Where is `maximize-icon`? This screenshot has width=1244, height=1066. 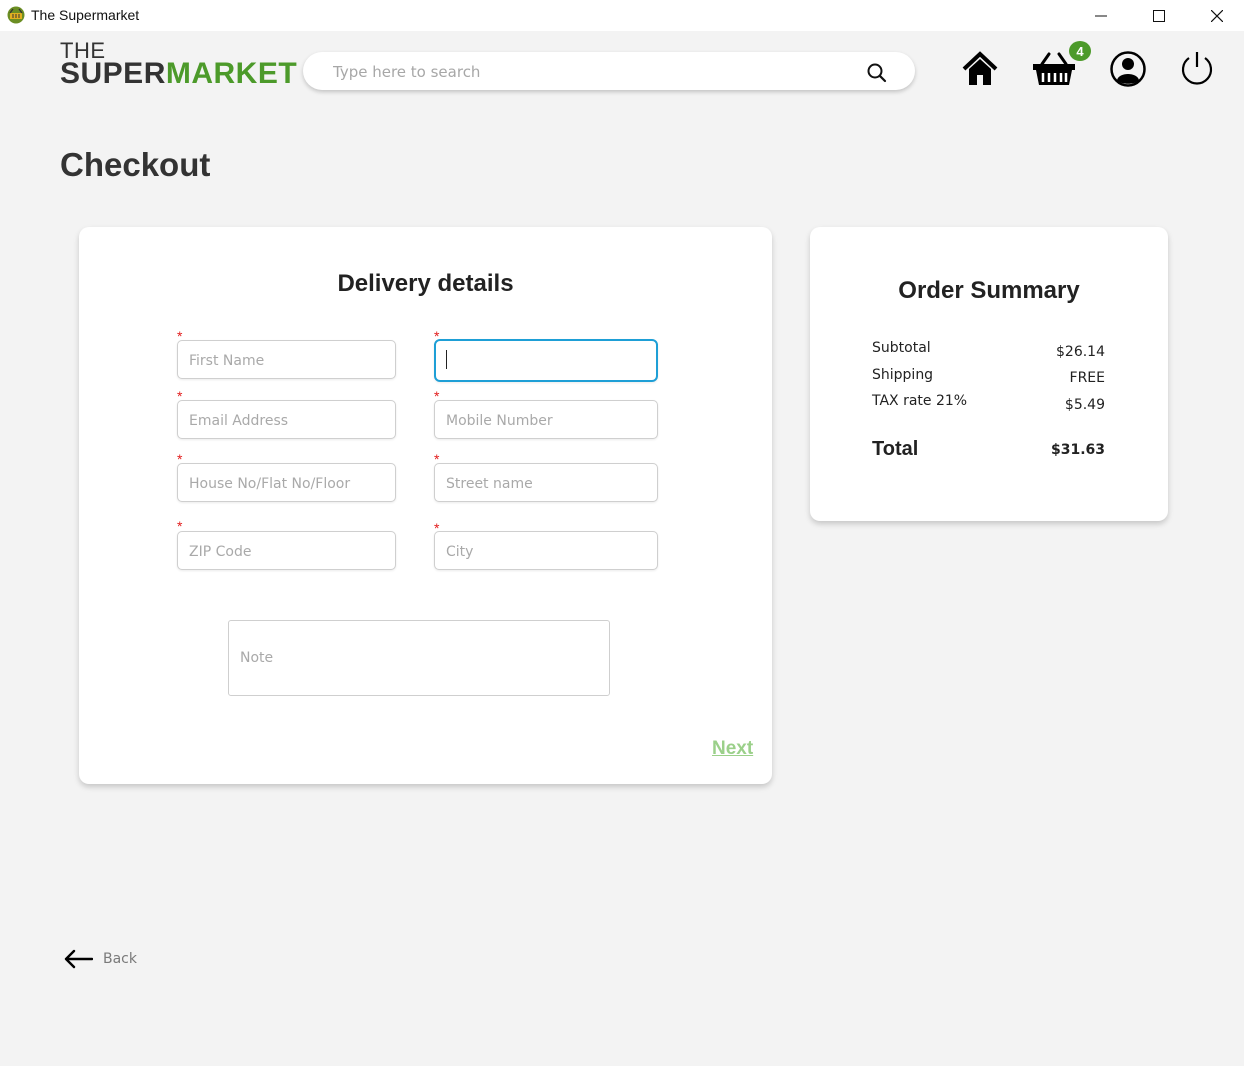 maximize-icon is located at coordinates (1159, 15).